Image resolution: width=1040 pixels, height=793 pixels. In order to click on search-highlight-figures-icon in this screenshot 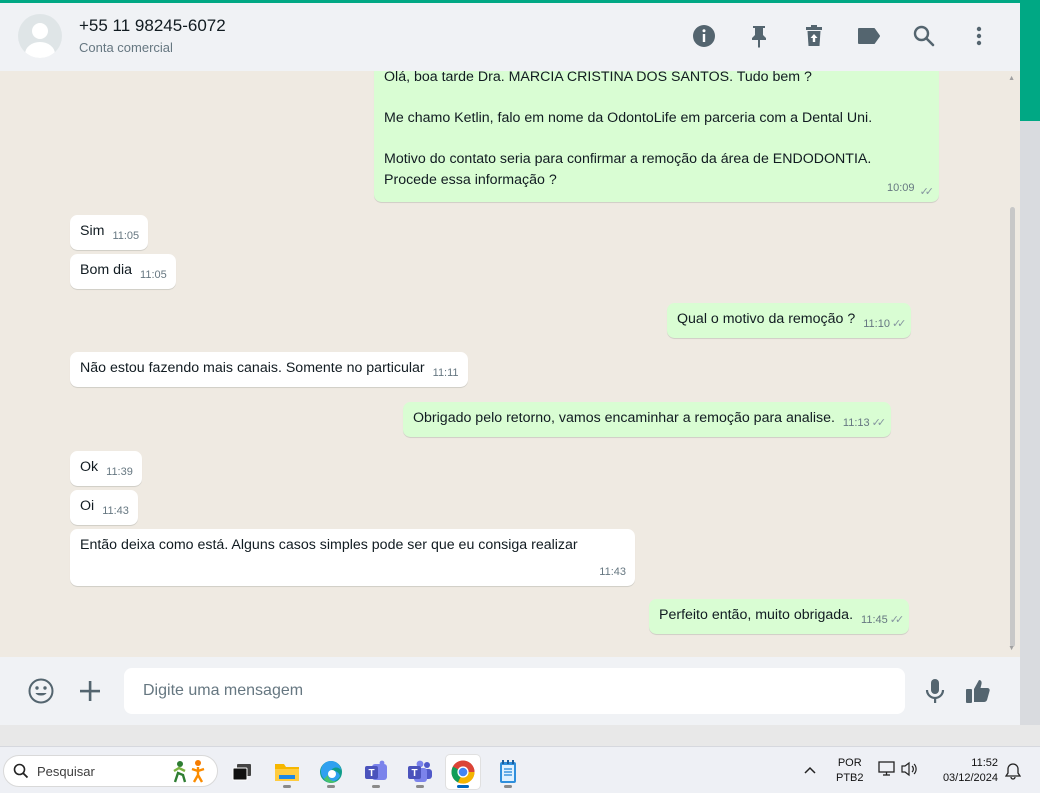, I will do `click(189, 771)`.